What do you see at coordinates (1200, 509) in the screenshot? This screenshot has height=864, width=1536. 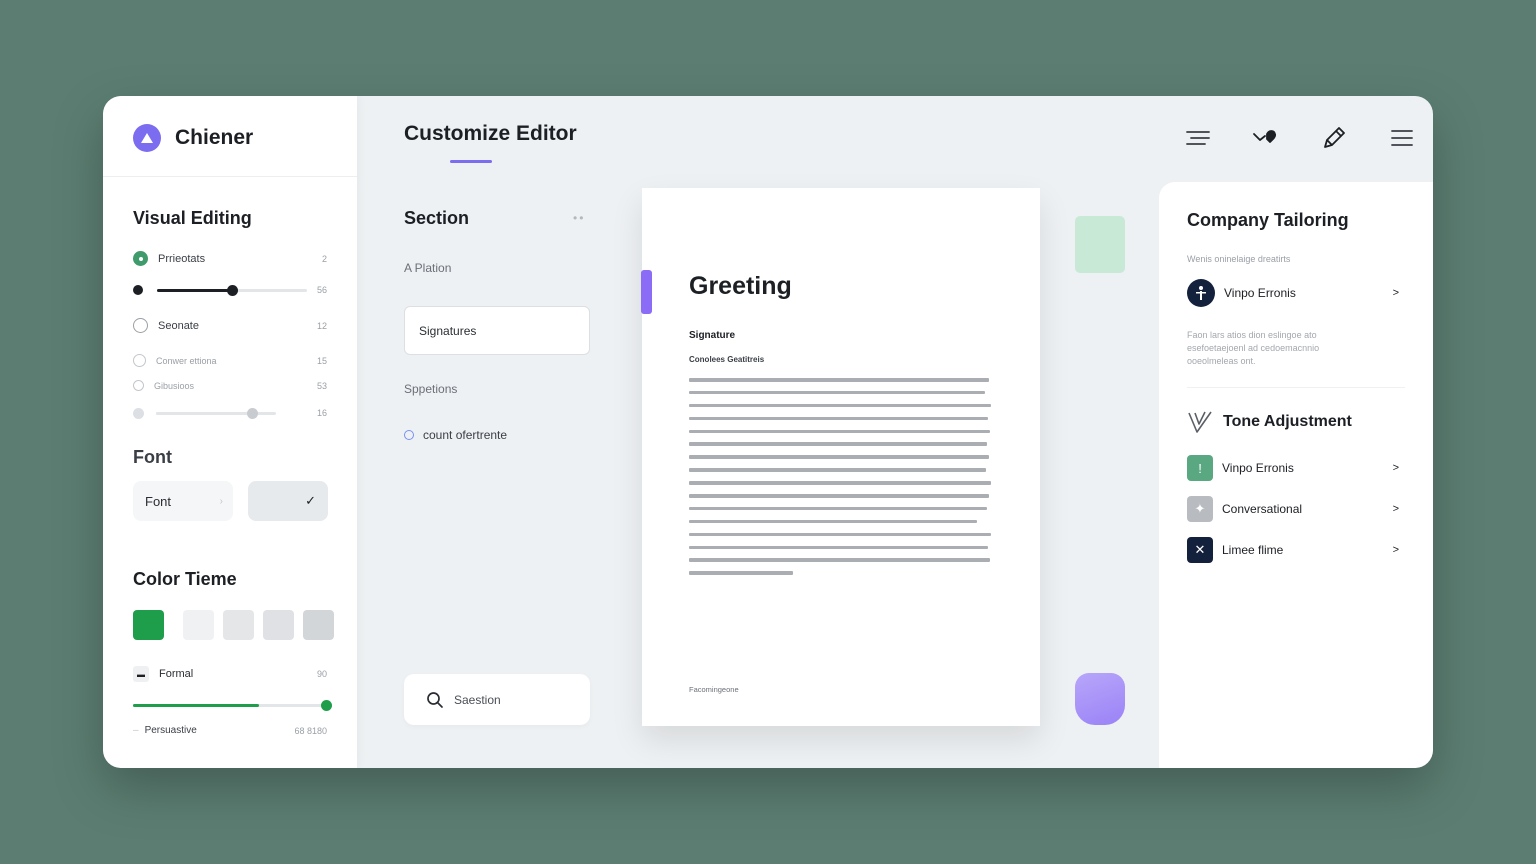 I see `sparkle-icon: ✦` at bounding box center [1200, 509].